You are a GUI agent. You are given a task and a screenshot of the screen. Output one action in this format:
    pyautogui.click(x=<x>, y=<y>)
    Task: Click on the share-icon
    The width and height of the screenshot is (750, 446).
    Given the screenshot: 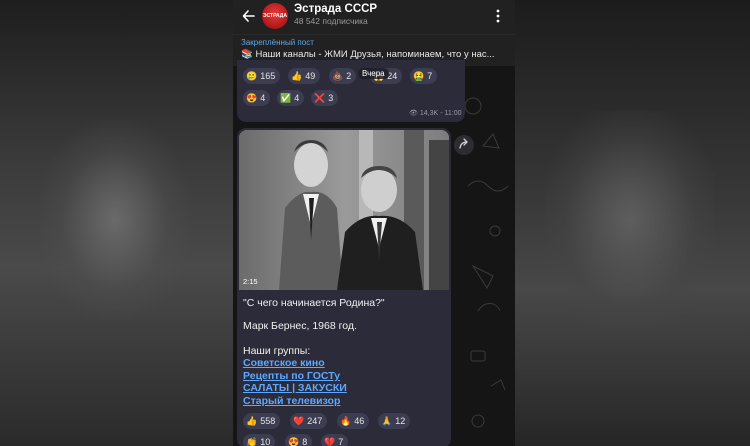 What is the action you would take?
    pyautogui.click(x=464, y=145)
    